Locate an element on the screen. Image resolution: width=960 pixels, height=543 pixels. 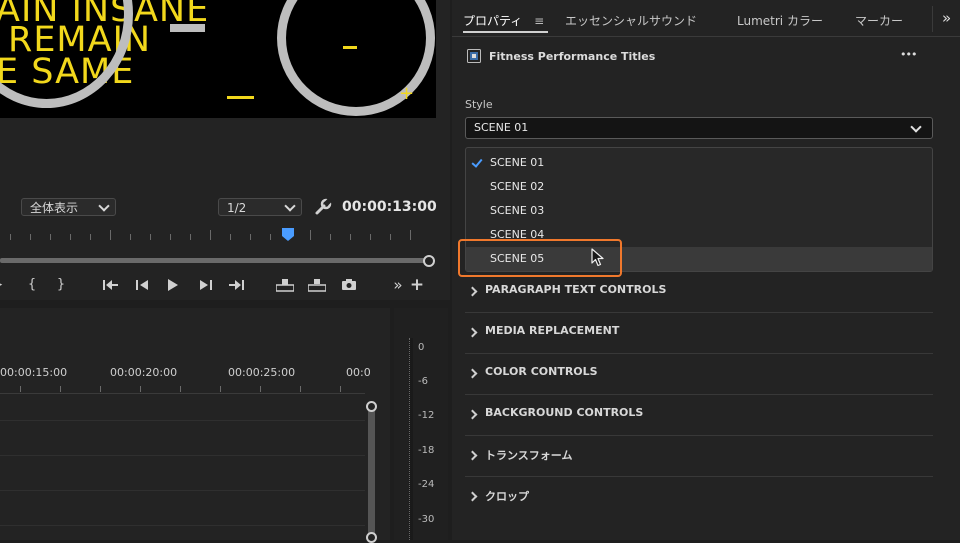
go-to-in-icon is located at coordinates (111, 285).